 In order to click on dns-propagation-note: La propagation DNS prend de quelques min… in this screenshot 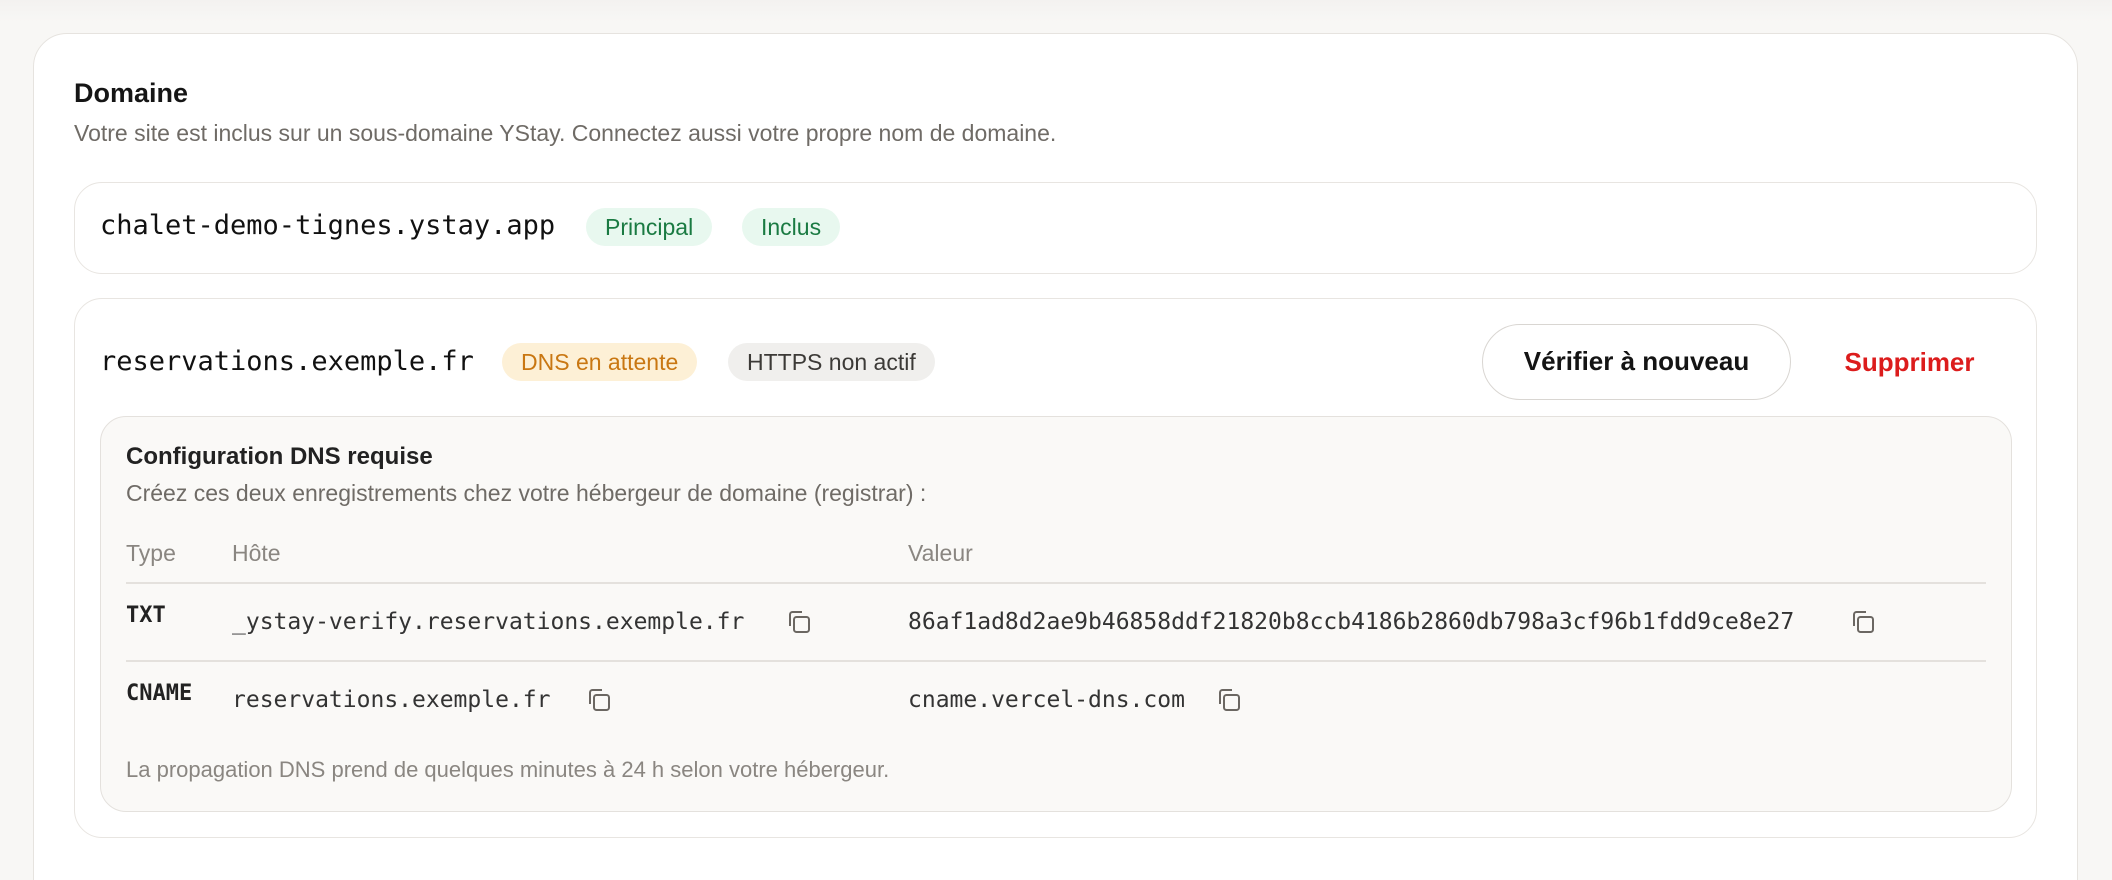, I will do `click(508, 769)`.